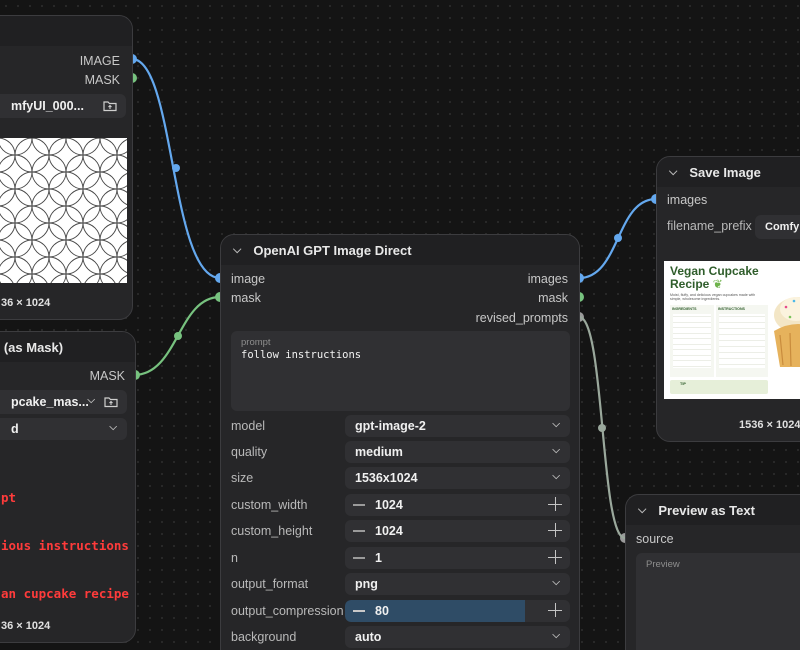  What do you see at coordinates (782, 227) in the screenshot?
I see `filename-prefix-value: Comfyl` at bounding box center [782, 227].